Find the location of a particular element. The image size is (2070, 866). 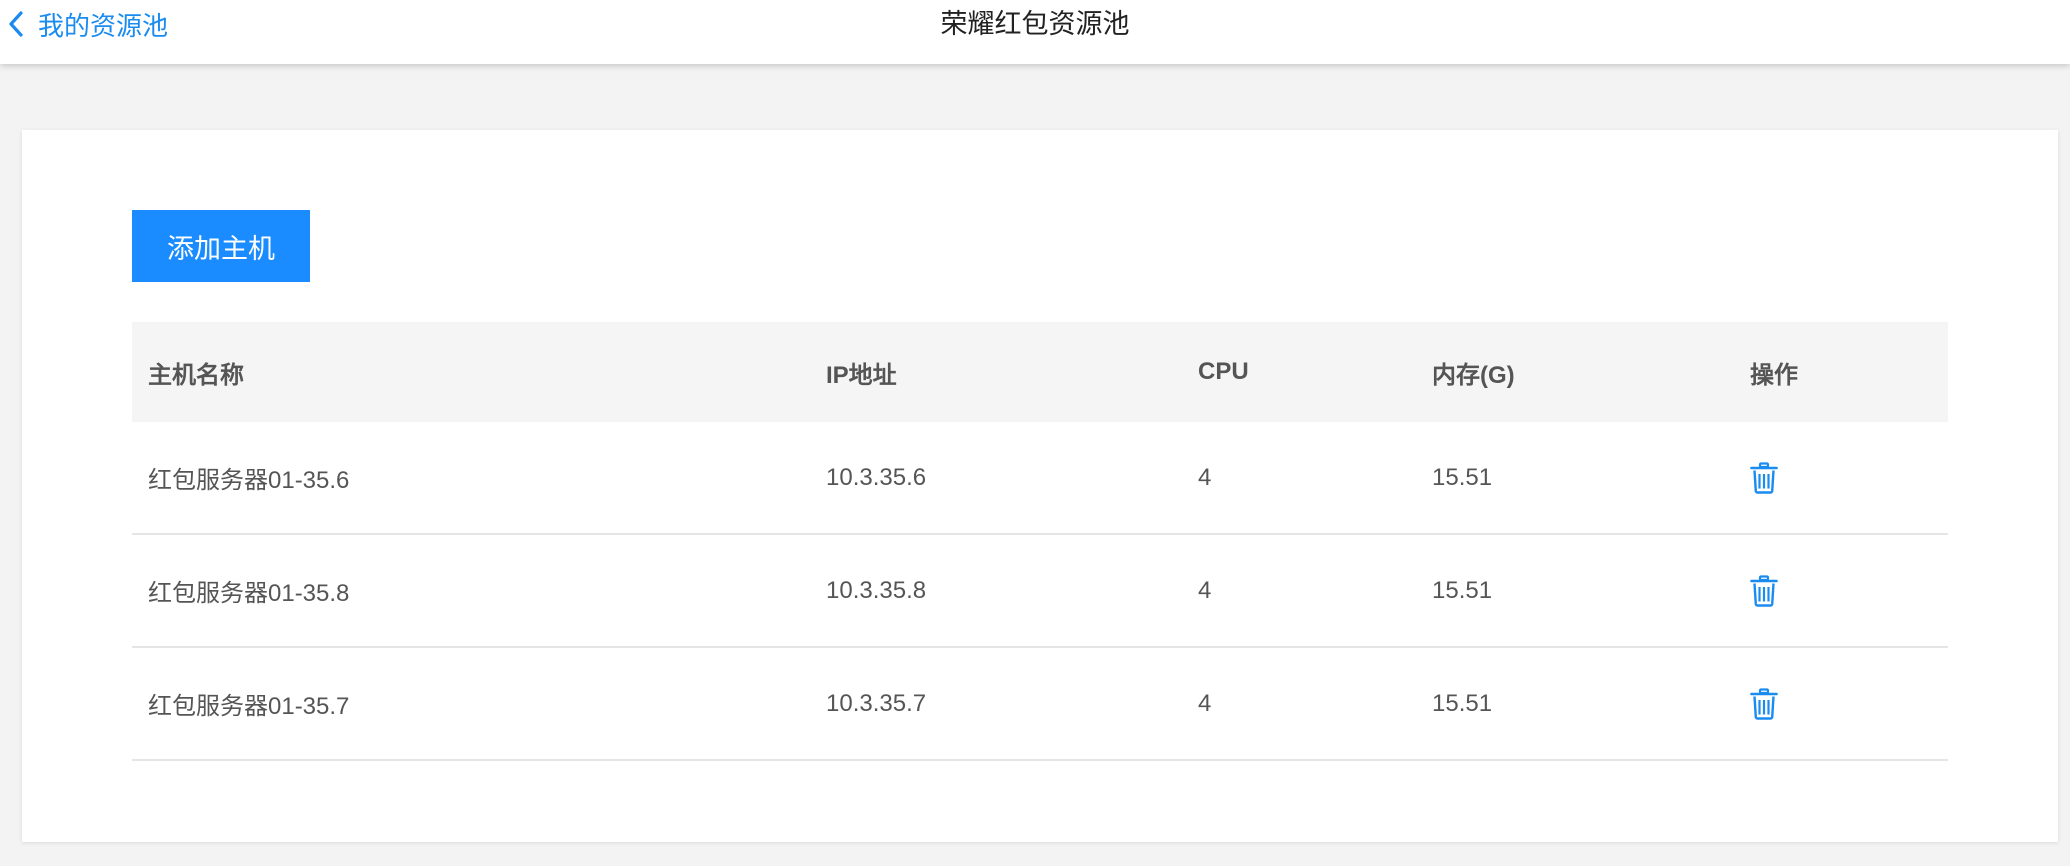

column-header-actions: 操作 is located at coordinates (1774, 375).